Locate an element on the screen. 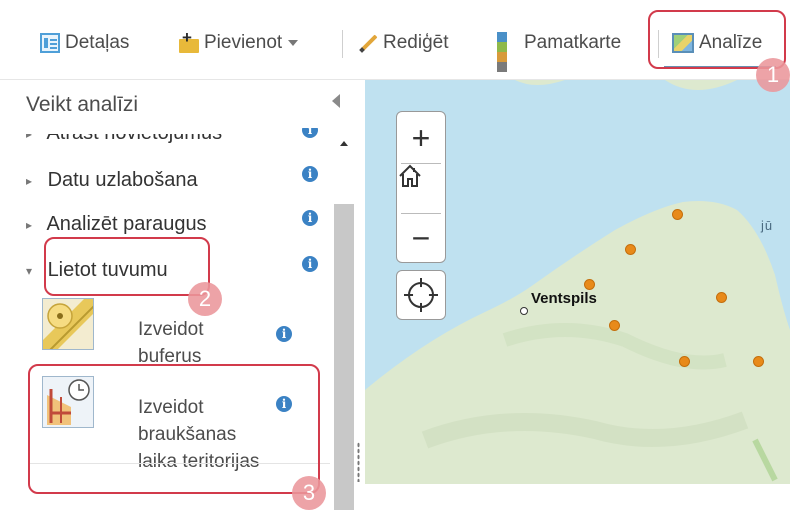 This screenshot has width=790, height=510. add-button: + Pievienot is located at coordinates (238, 43).